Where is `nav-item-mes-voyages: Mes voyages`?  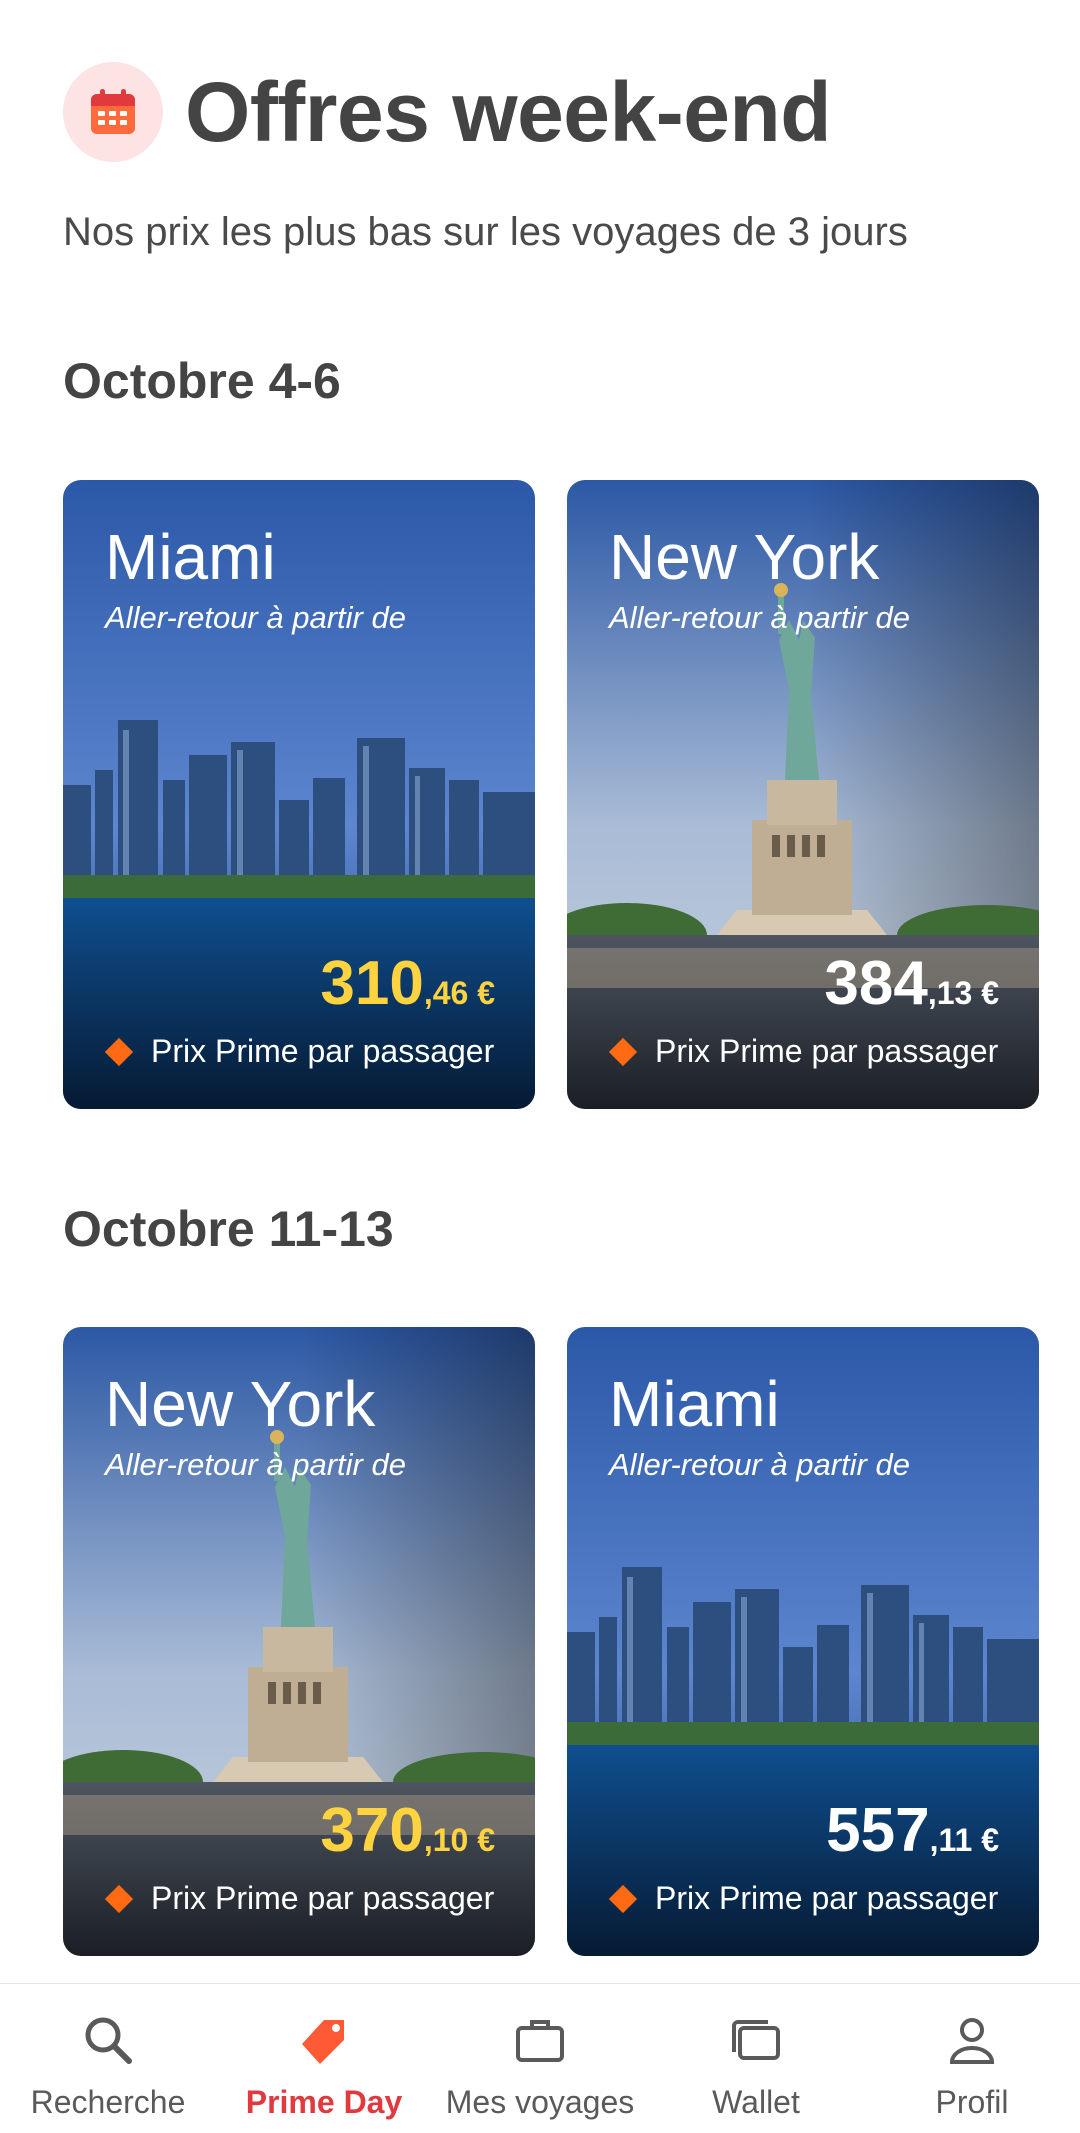
nav-item-mes-voyages: Mes voyages is located at coordinates (540, 2058).